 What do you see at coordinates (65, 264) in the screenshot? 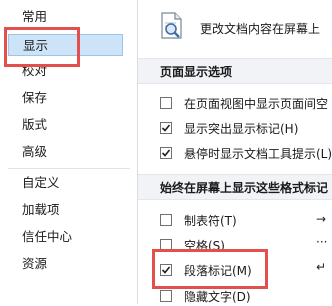
I see `nav-item-resources: 资源` at bounding box center [65, 264].